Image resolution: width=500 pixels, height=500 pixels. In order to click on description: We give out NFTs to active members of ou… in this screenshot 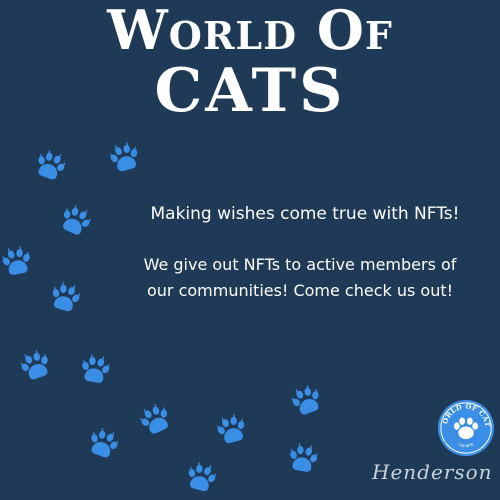, I will do `click(300, 278)`.